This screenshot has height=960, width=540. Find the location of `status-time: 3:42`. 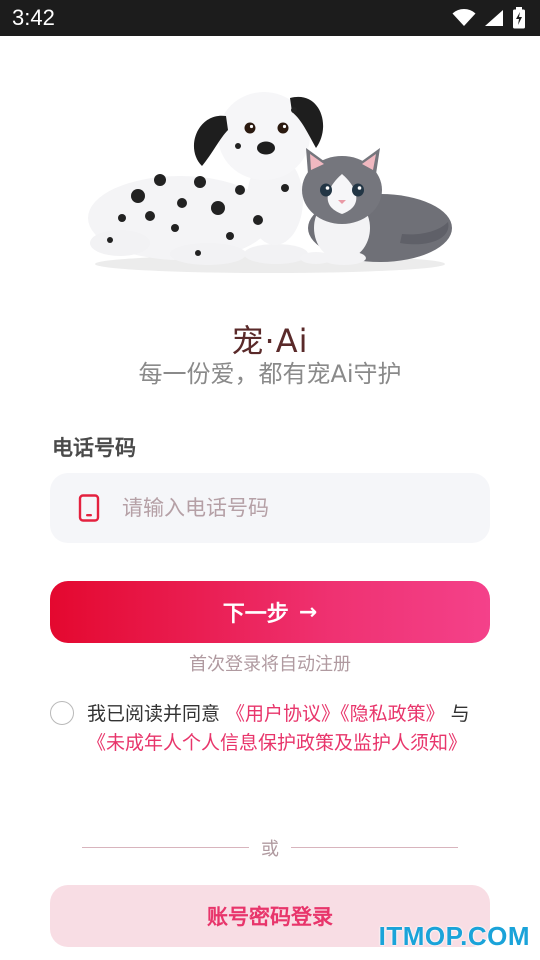

status-time: 3:42 is located at coordinates (33, 17).